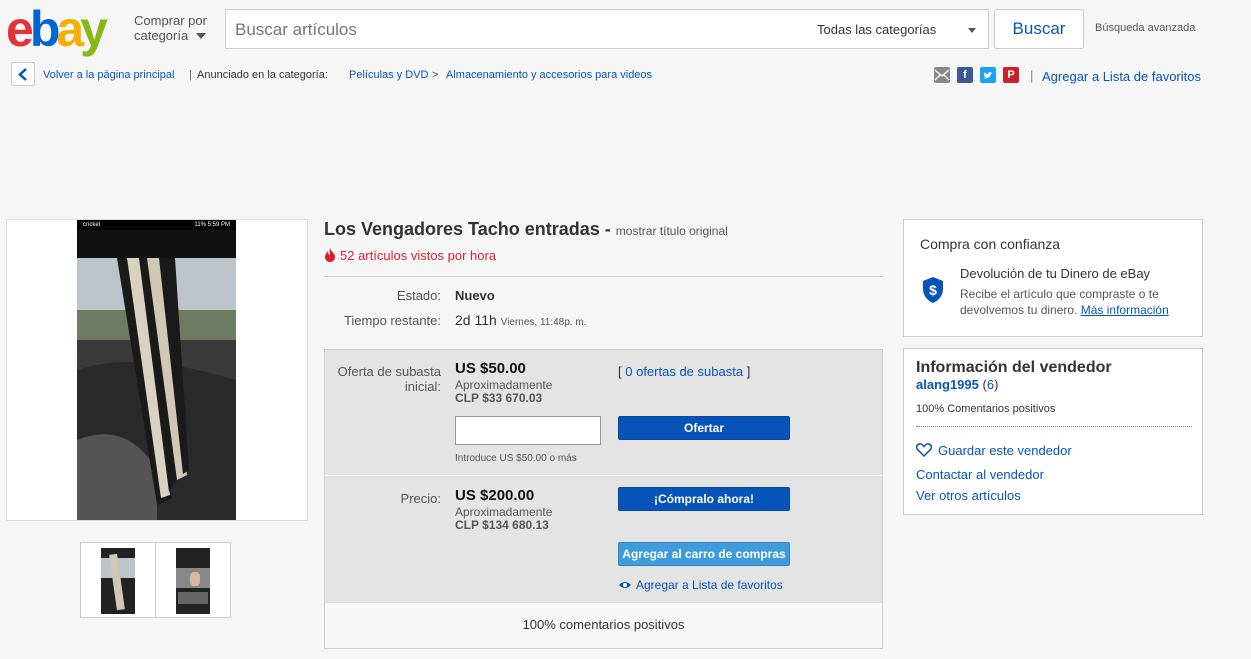 The height and width of the screenshot is (659, 1251). I want to click on contact-seller-link: Contactar al vendedor, so click(980, 474).